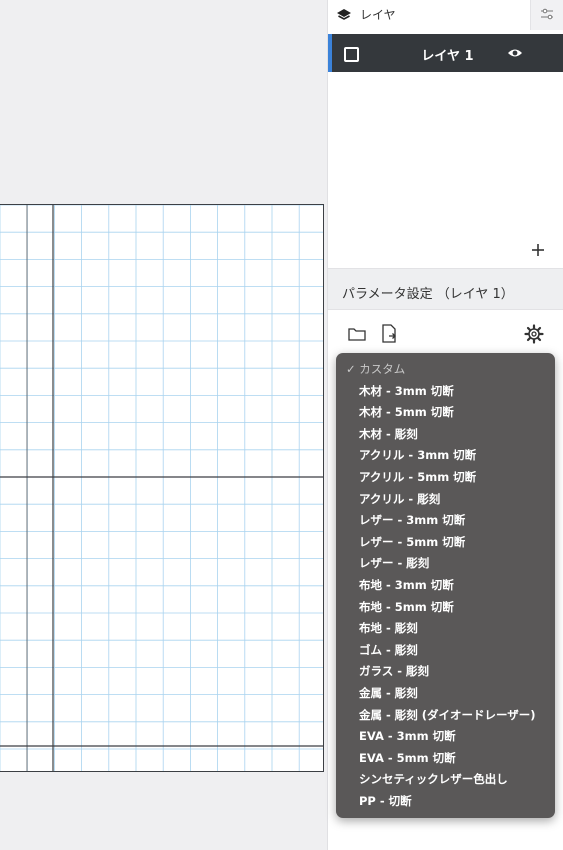  I want to click on preset-item: 布地 - 彫刻, so click(445, 629).